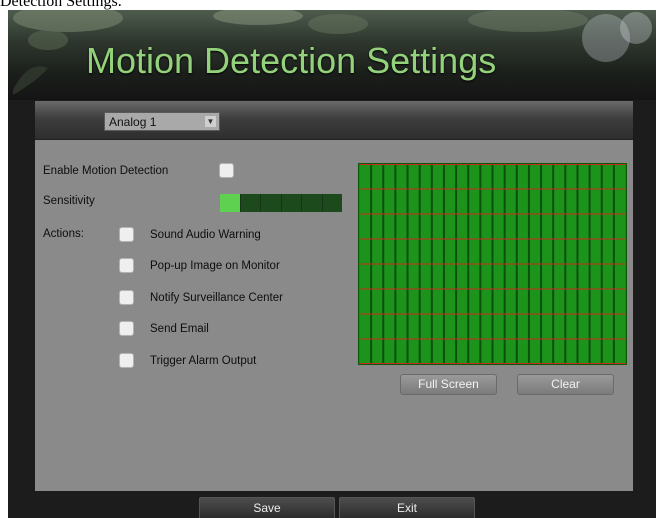 This screenshot has width=660, height=518. I want to click on enable-motion-checkbox, so click(226, 170).